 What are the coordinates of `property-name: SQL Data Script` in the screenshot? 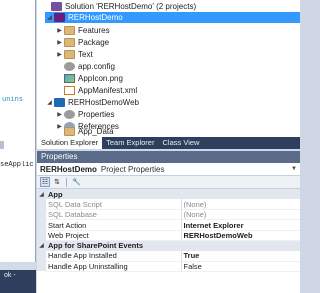 It's located at (113, 205).